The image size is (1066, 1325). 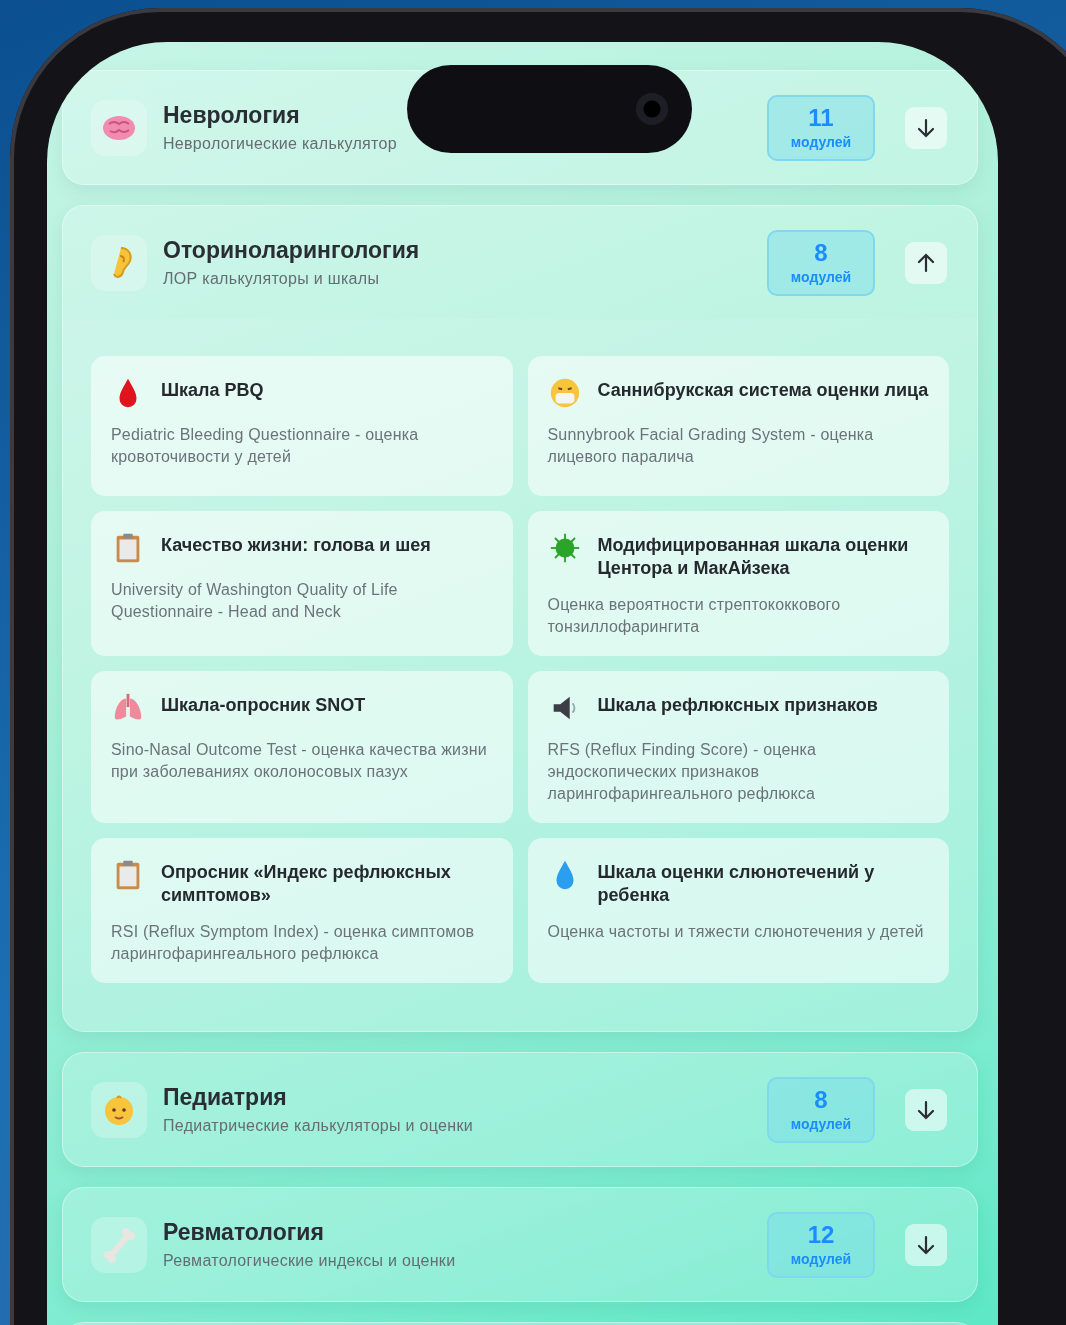 I want to click on module-description: RSI (Reflux Symptom Index) - оценка симптомов ларингофарингеального рефлюкса, so click(x=293, y=943).